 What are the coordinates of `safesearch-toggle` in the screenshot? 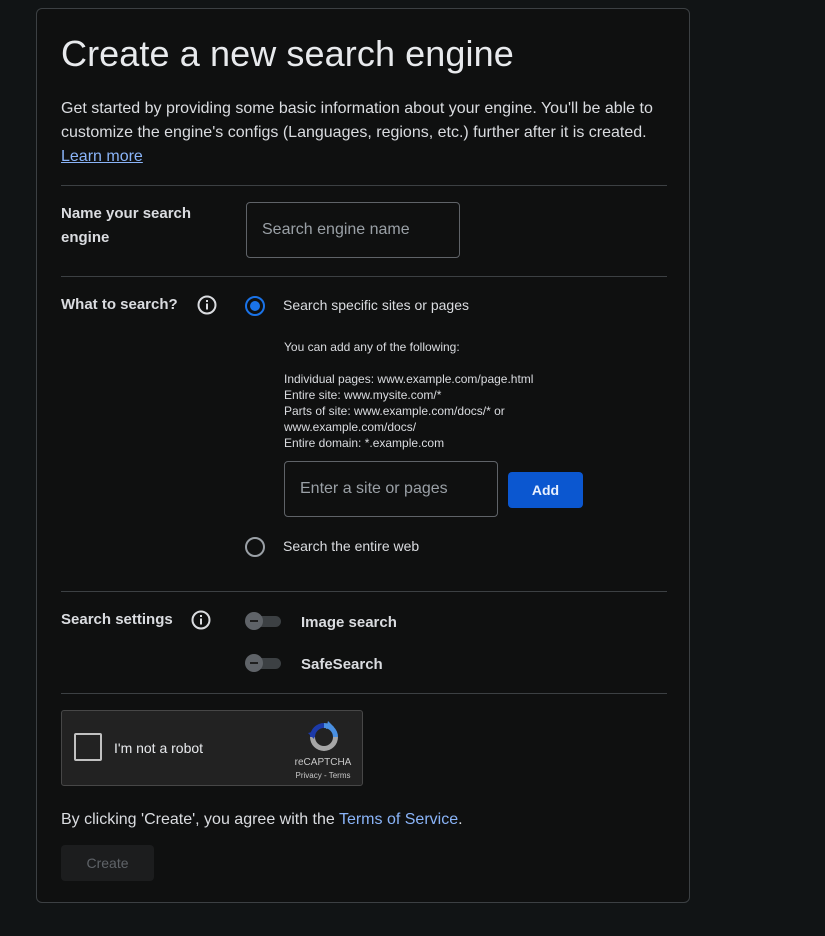 It's located at (263, 663).